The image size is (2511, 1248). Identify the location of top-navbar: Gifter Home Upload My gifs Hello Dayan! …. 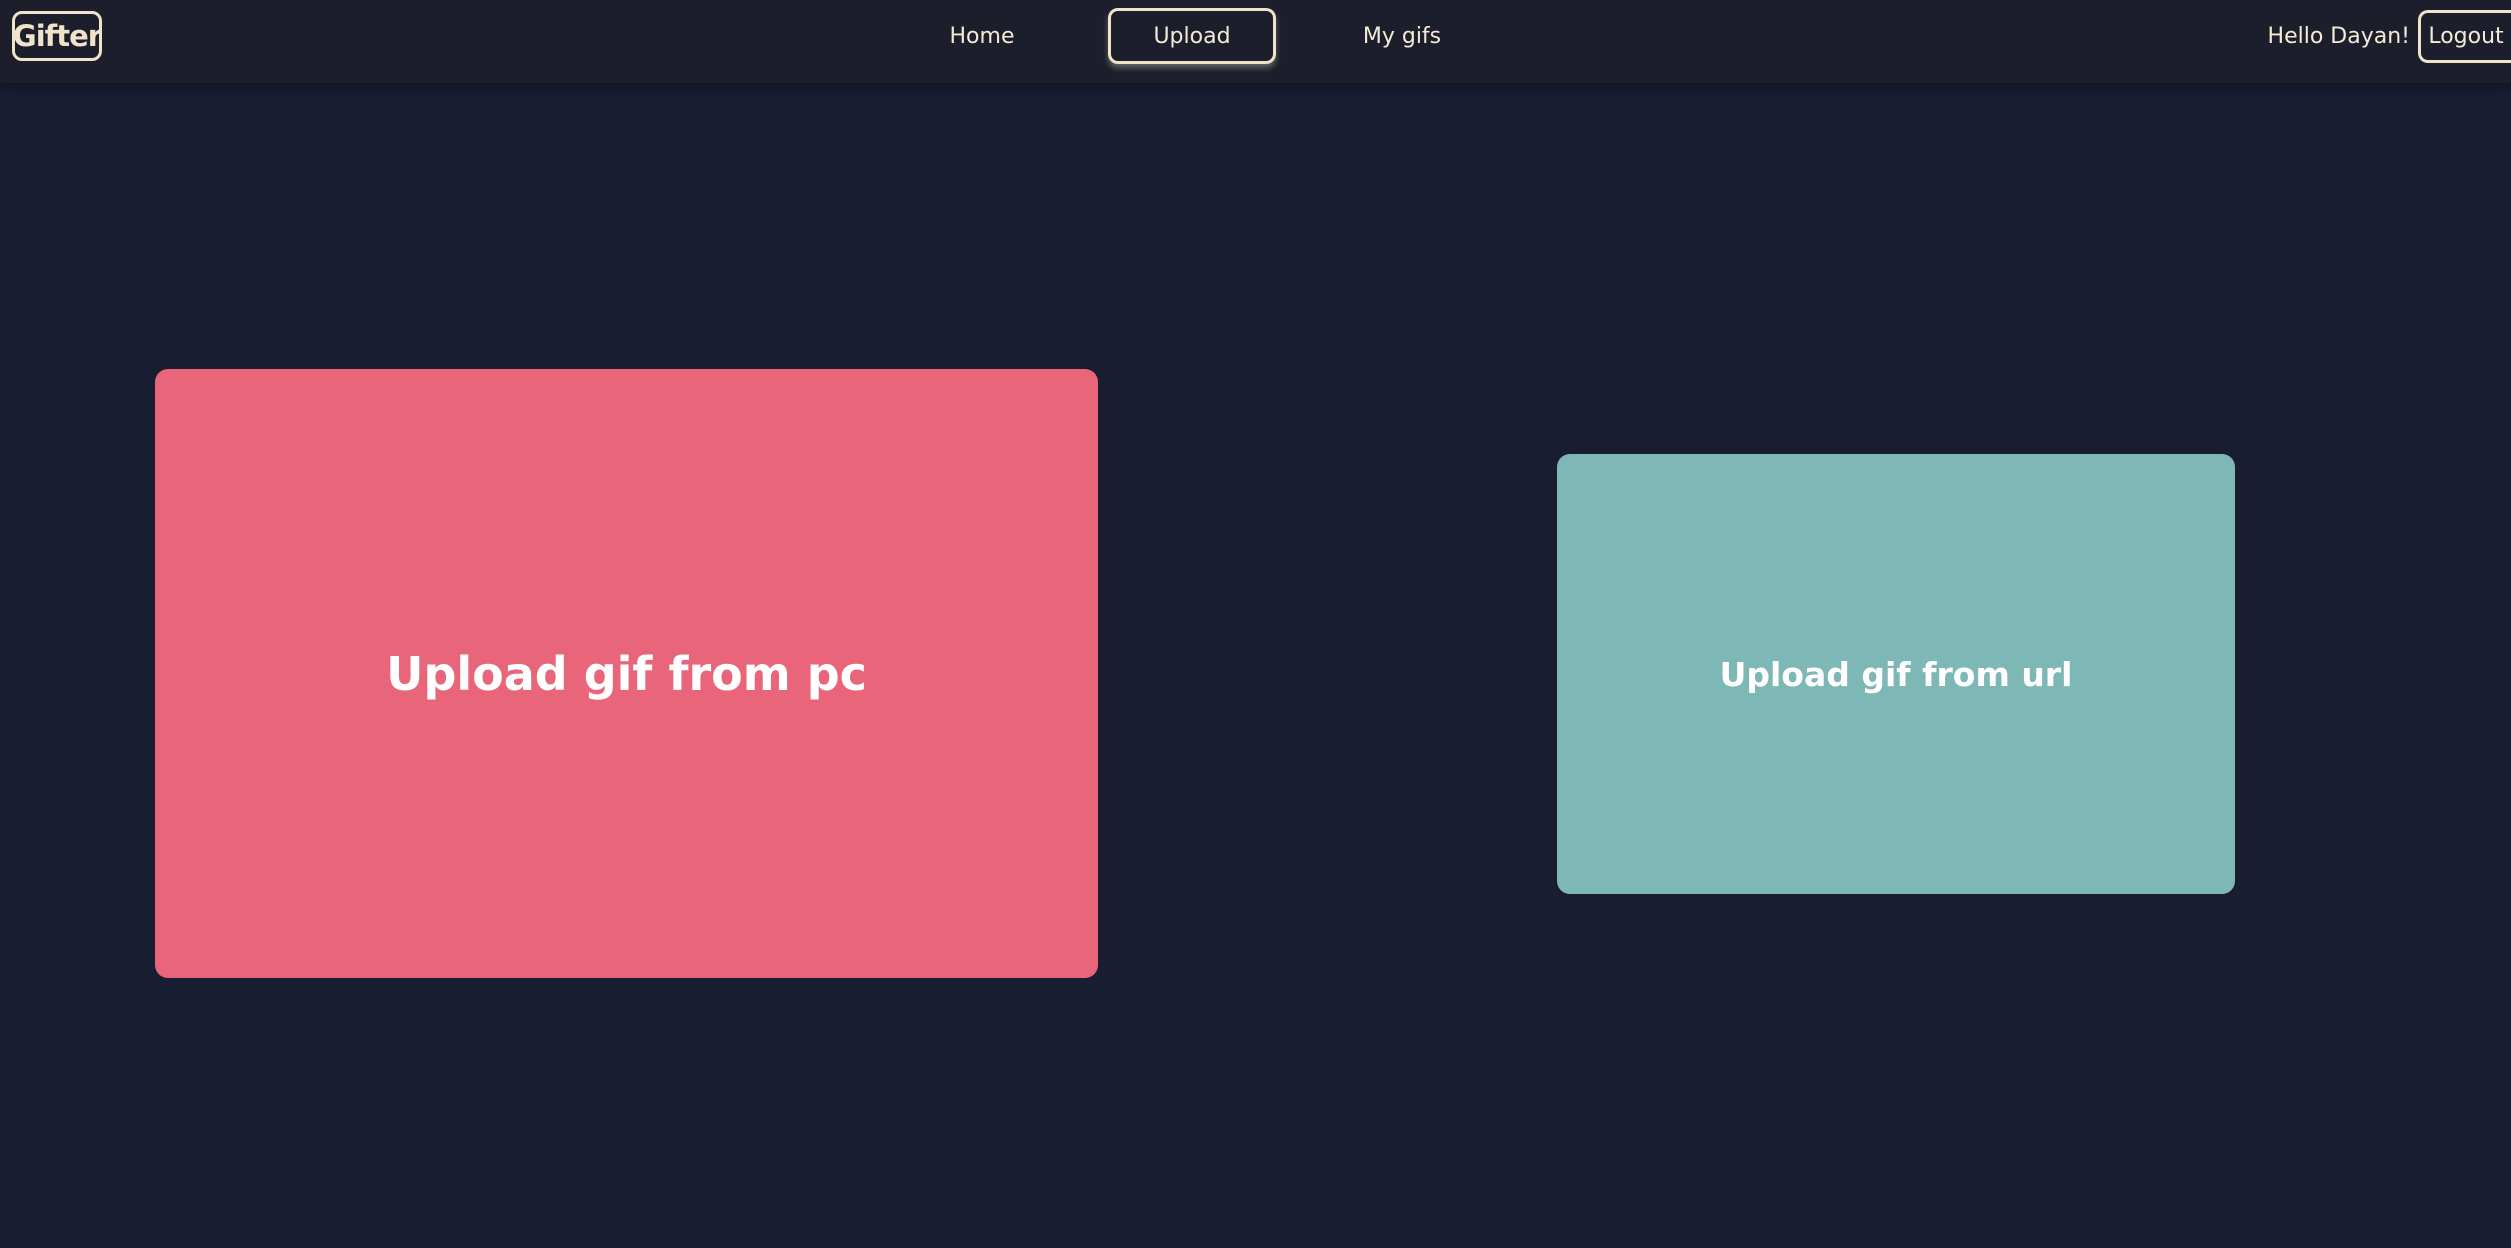
(1255, 41).